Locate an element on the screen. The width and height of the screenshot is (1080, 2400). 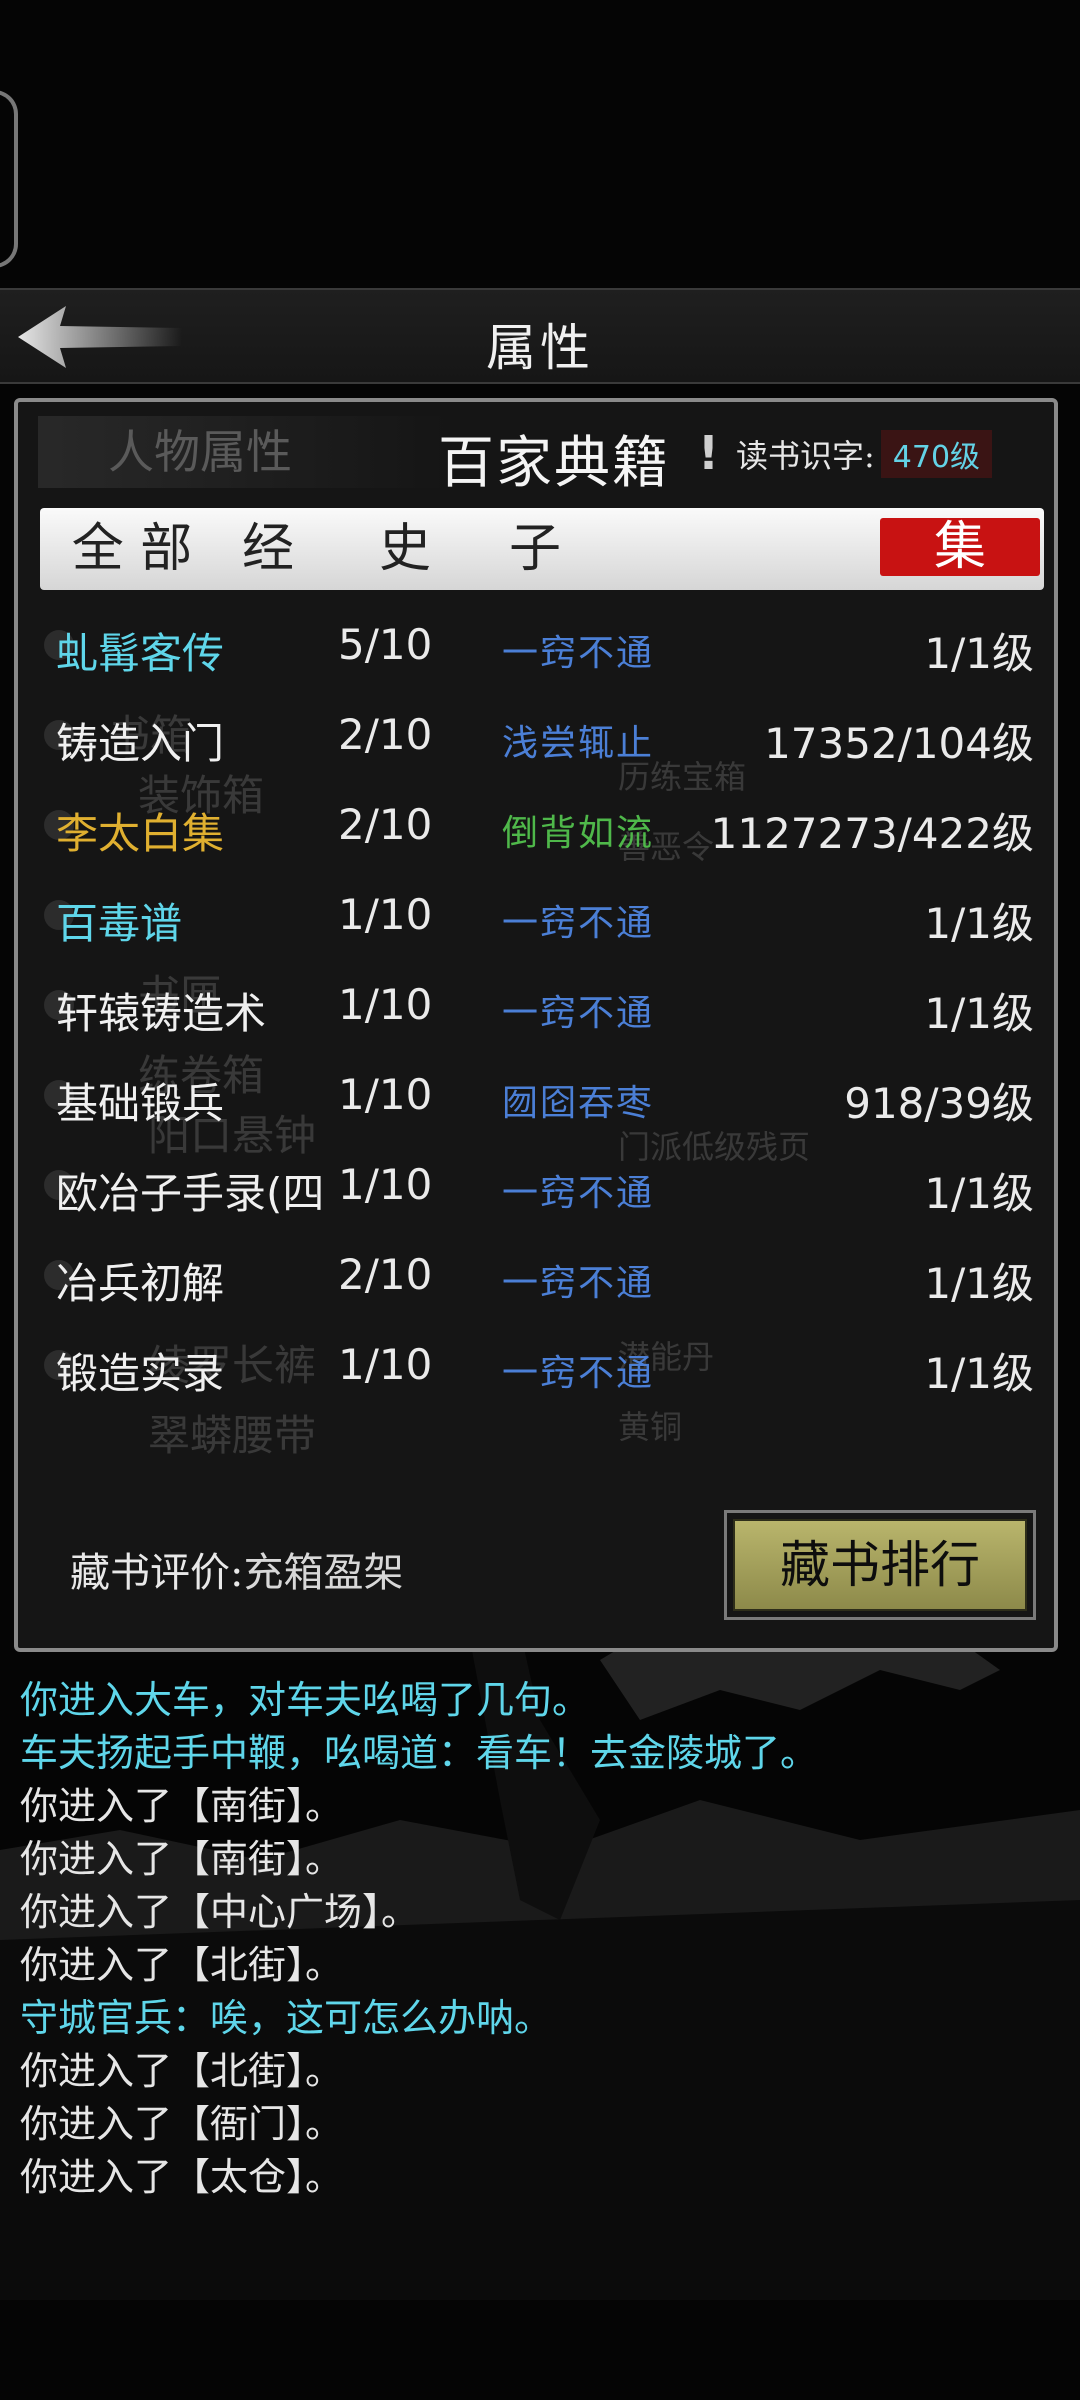
log-line: 你进入了【衙门】。 is located at coordinates (182, 2124).